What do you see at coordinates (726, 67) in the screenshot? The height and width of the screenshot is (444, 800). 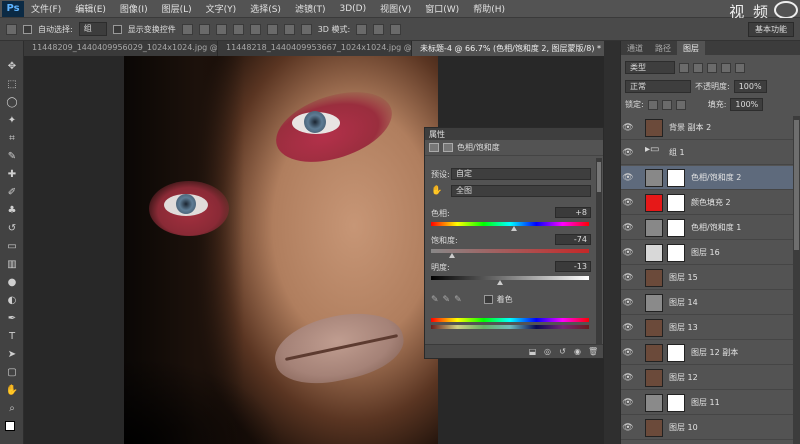 I see `filter-shape-icon` at bounding box center [726, 67].